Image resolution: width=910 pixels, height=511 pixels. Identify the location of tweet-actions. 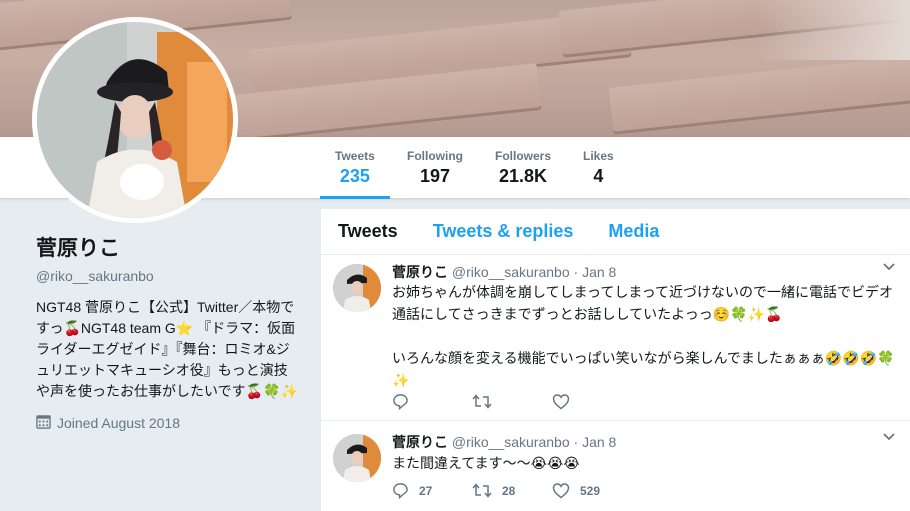
(512, 401).